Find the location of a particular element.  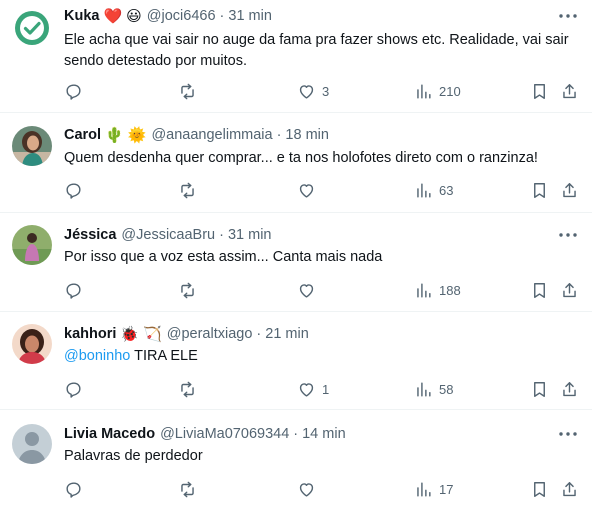

cactus-emoji: 🌵 is located at coordinates (114, 135).